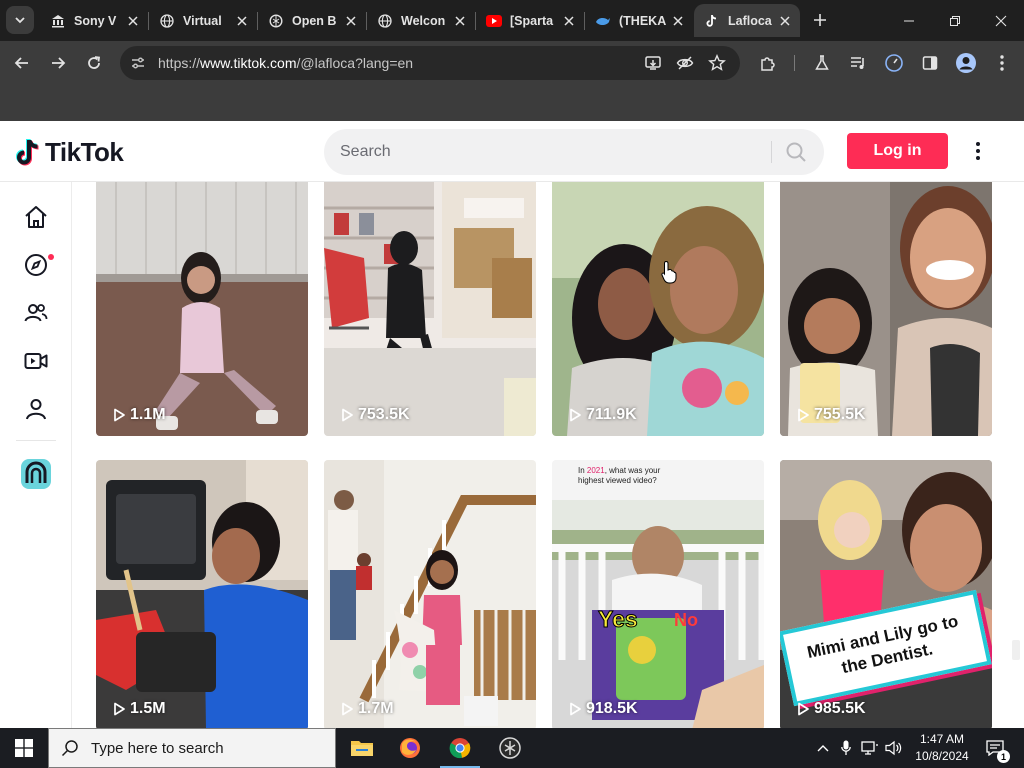 This screenshot has width=1024, height=768. I want to click on url-domain: www.tiktok.com, so click(248, 63).